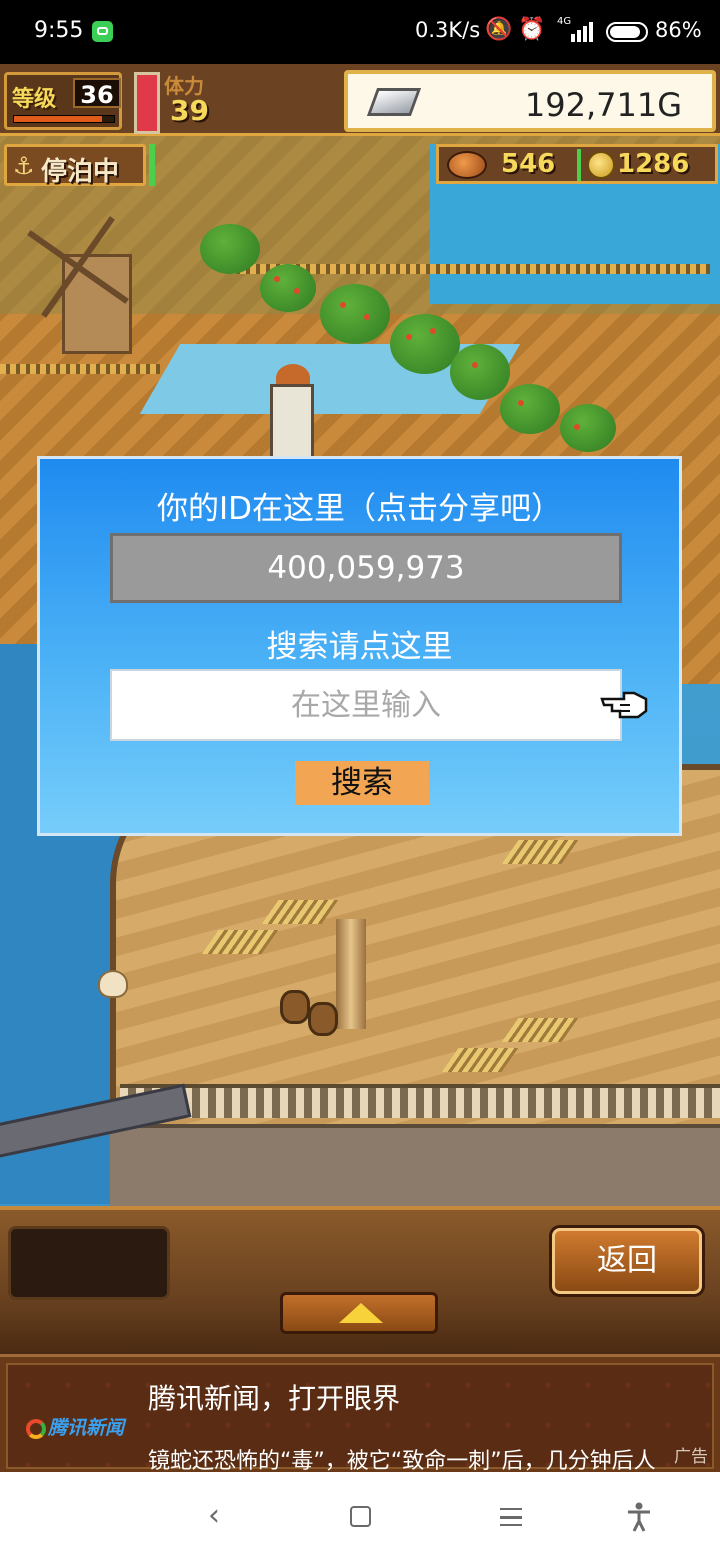  I want to click on tree, so click(230, 249).